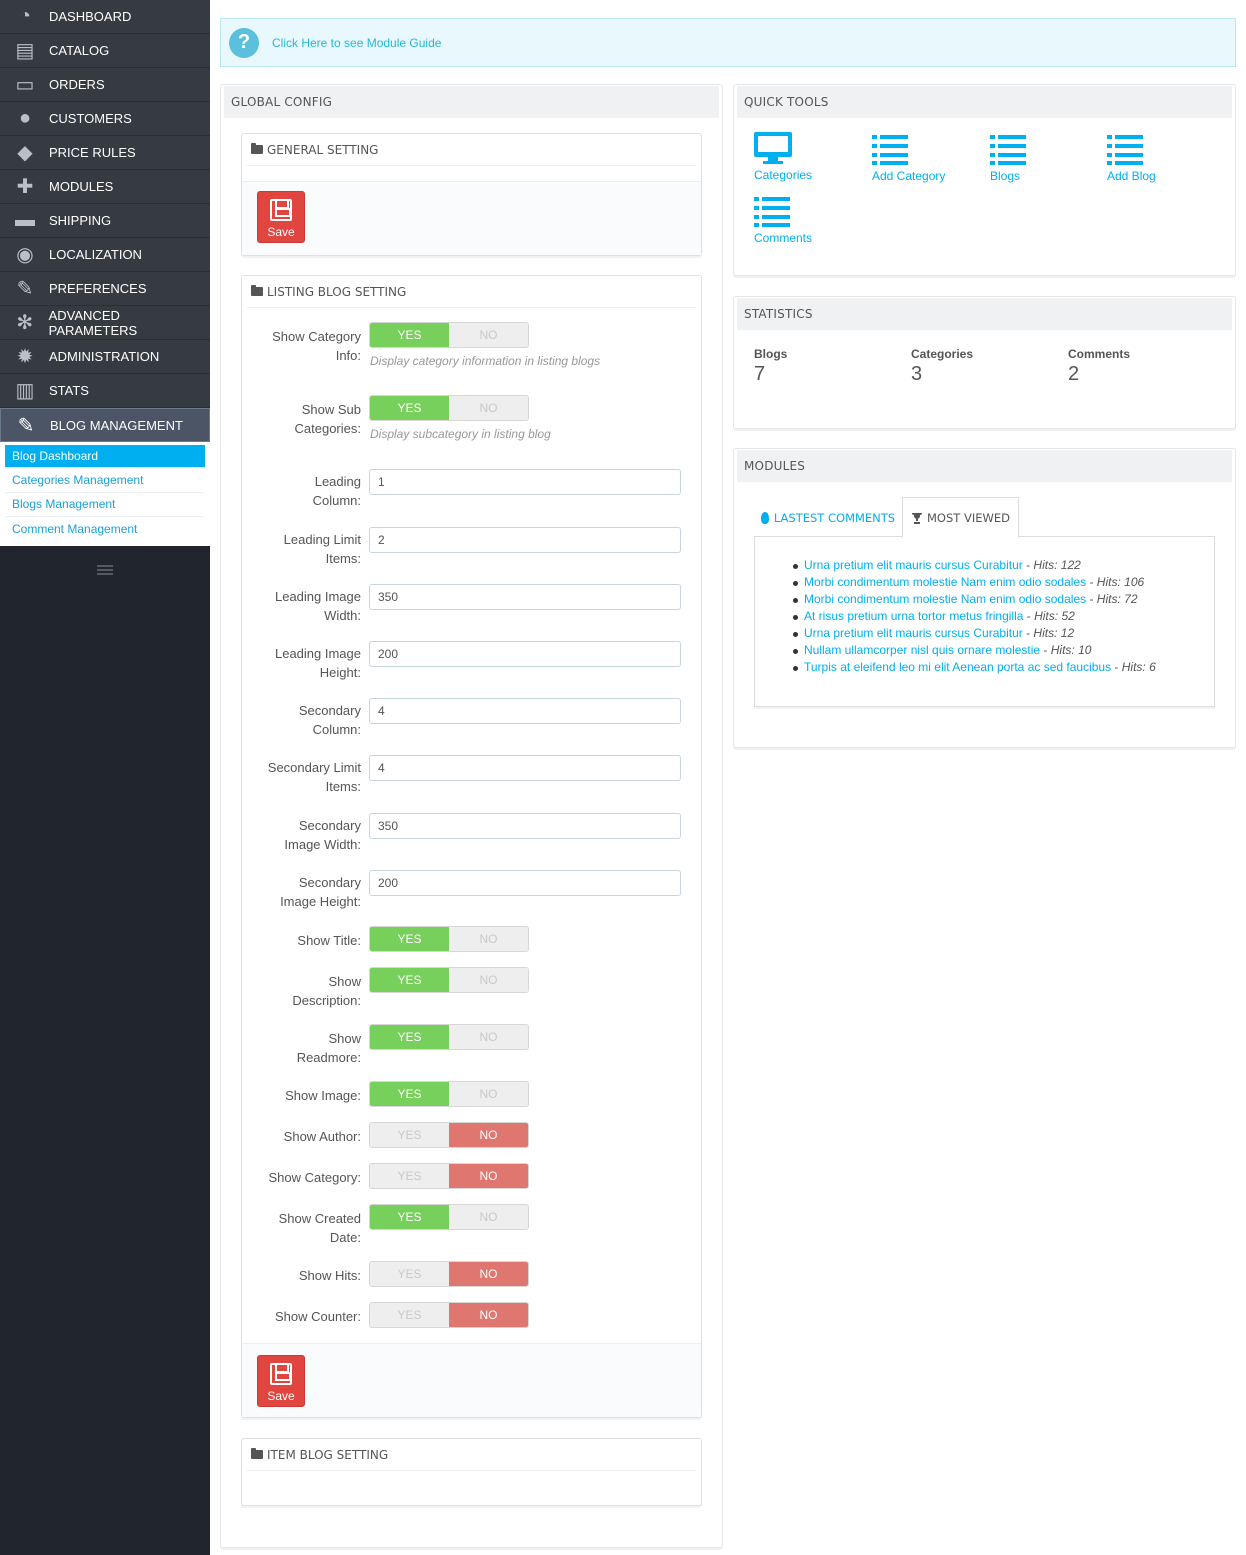  I want to click on nav-item-modules: ✚ MODULES, so click(105, 187).